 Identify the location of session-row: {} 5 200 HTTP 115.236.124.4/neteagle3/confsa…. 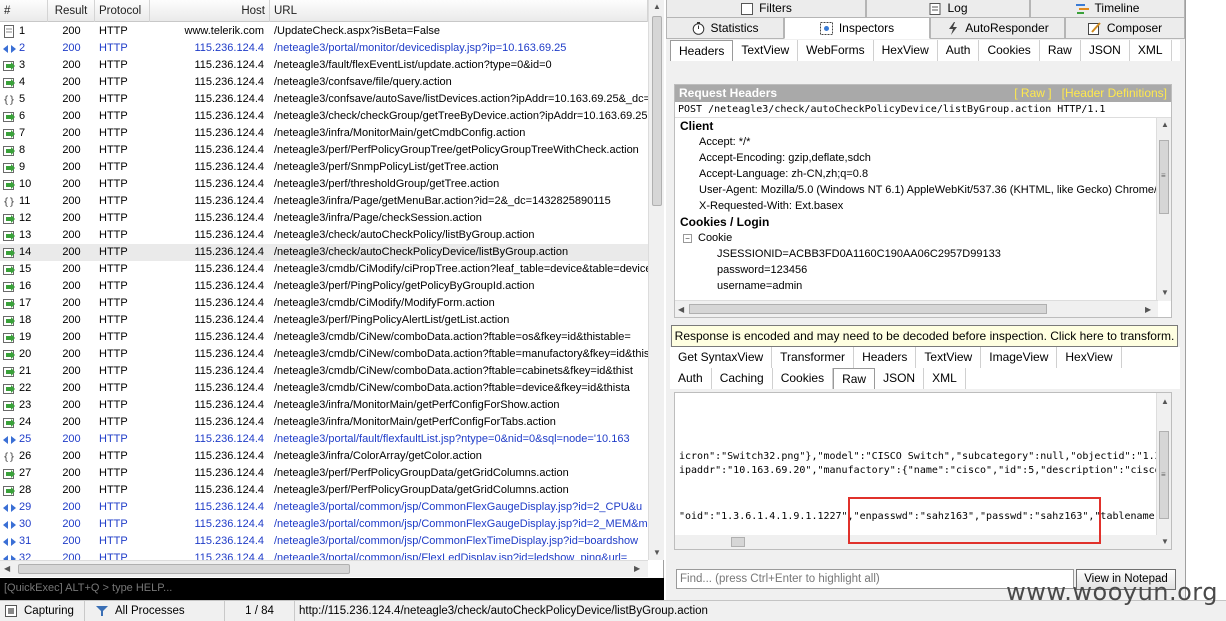
(324, 99).